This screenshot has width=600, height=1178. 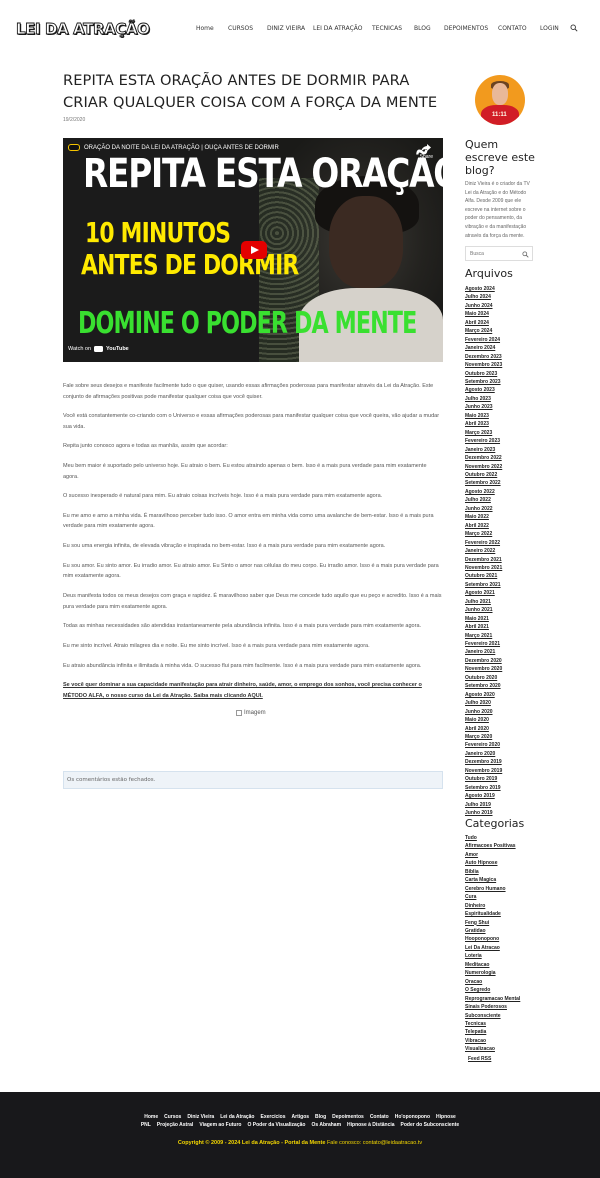 I want to click on archive-link: Janeiro 2023, so click(x=501, y=450).